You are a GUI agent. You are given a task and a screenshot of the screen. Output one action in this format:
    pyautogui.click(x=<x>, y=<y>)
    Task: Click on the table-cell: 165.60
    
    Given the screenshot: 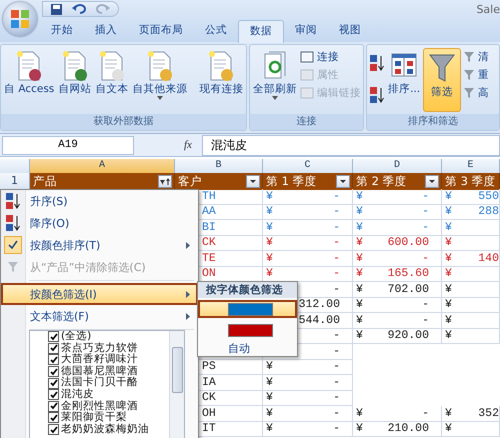 What is the action you would take?
    pyautogui.click(x=408, y=273)
    